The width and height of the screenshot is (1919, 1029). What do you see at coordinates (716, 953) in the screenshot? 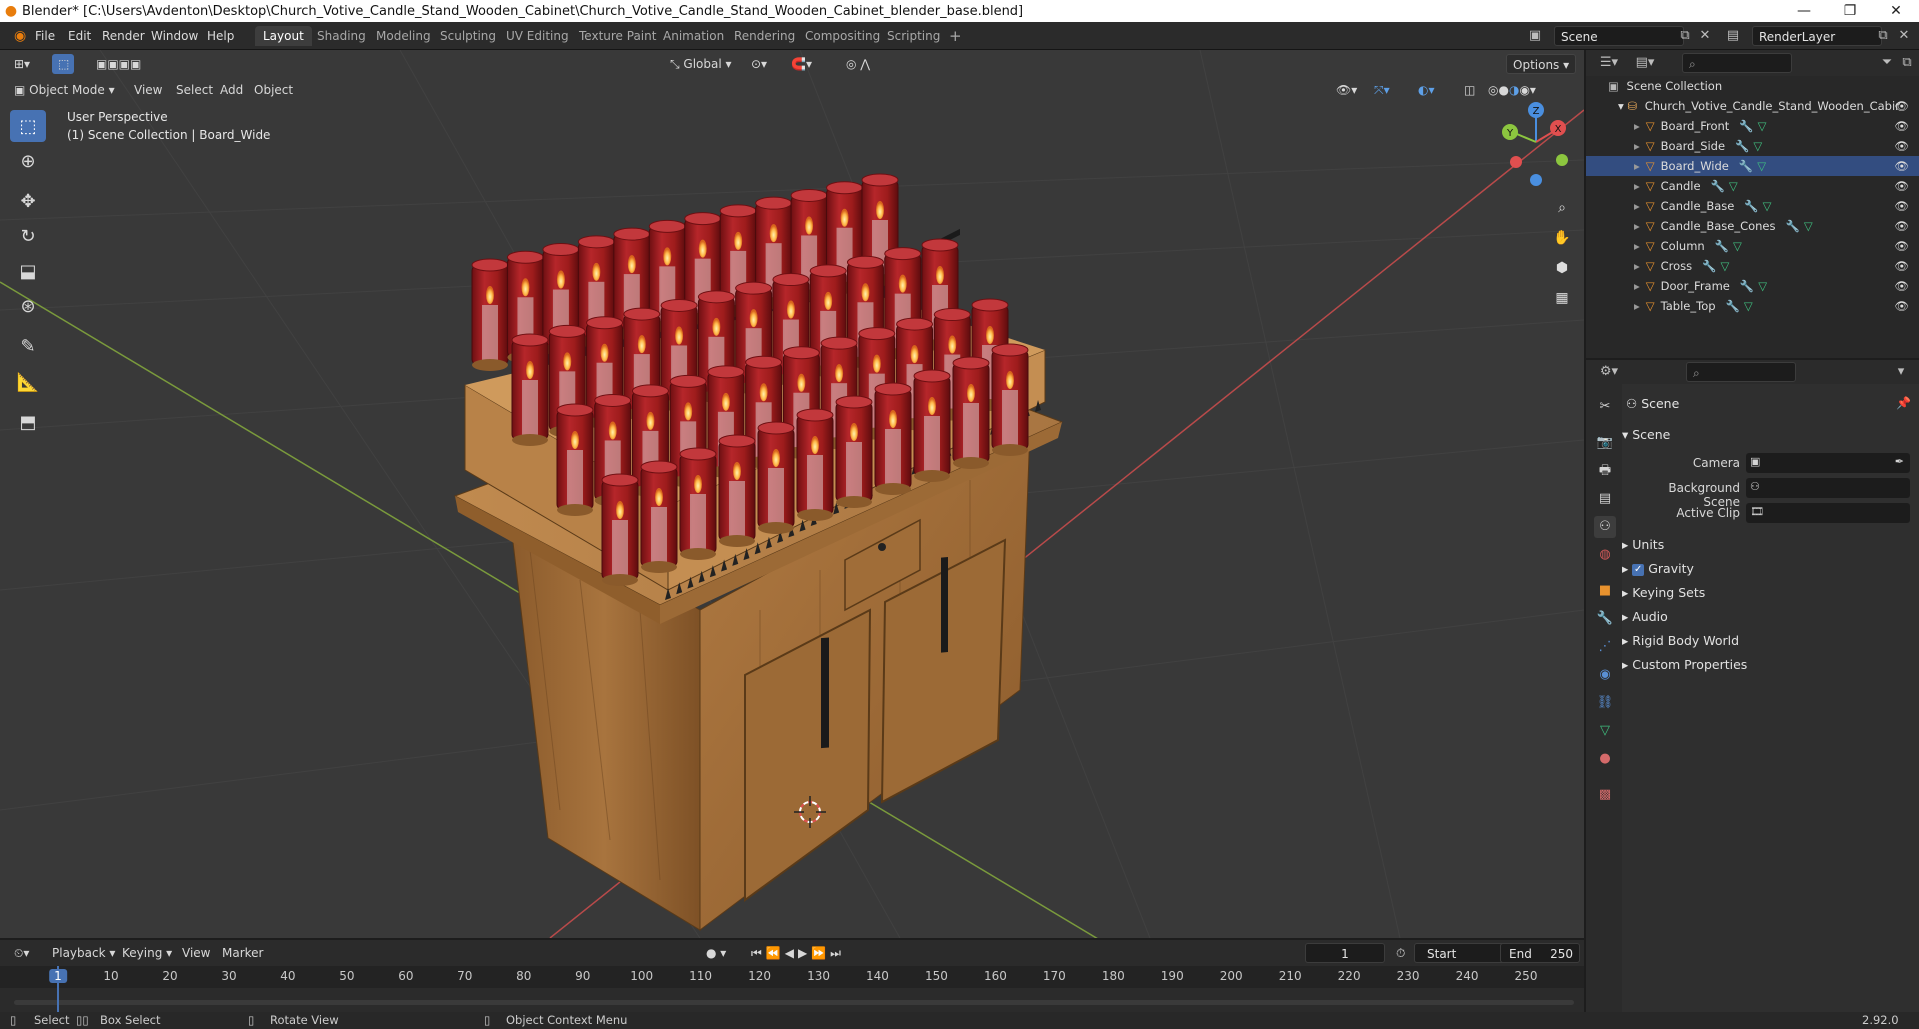
I see `record-icon: ● ▾` at bounding box center [716, 953].